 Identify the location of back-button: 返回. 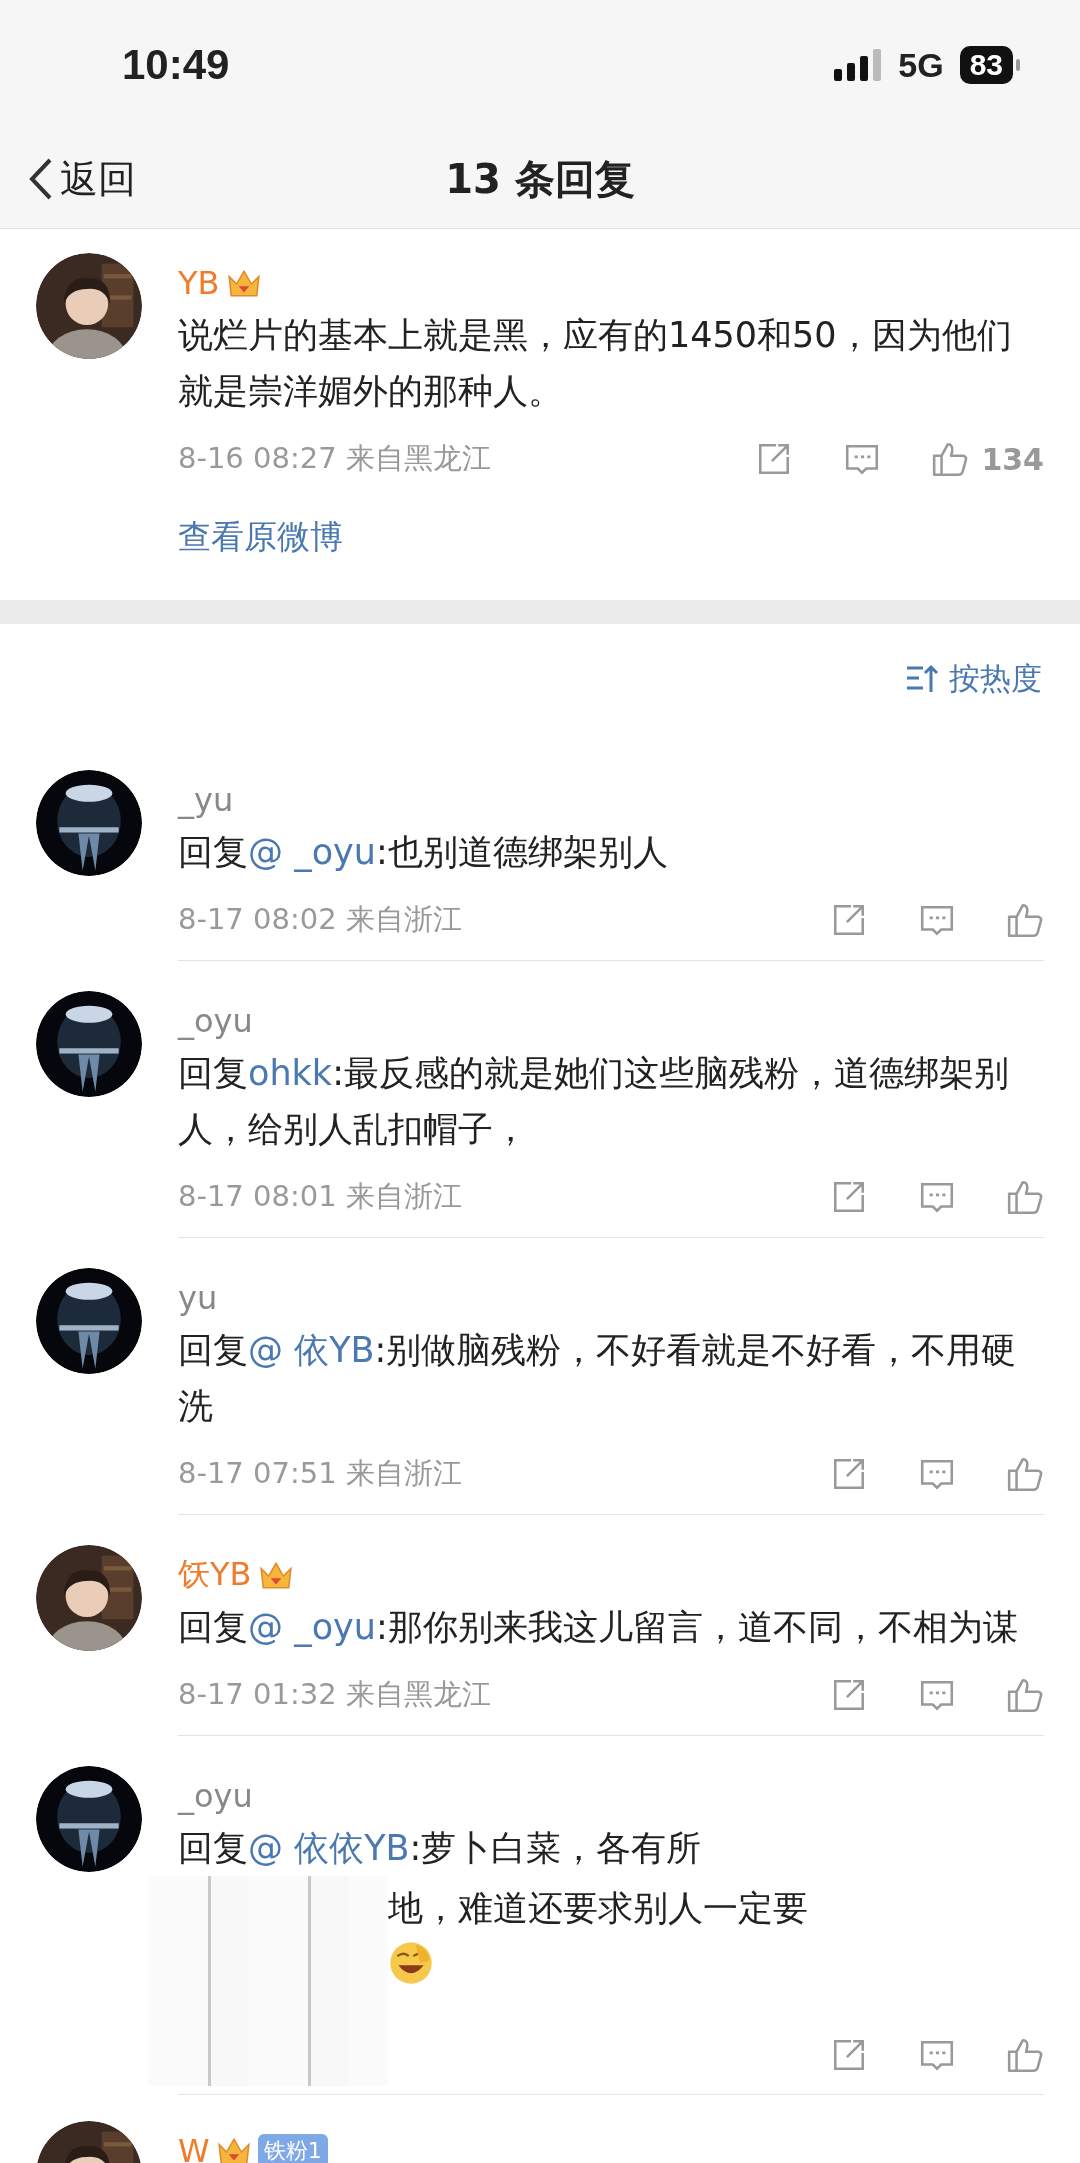
(82, 179).